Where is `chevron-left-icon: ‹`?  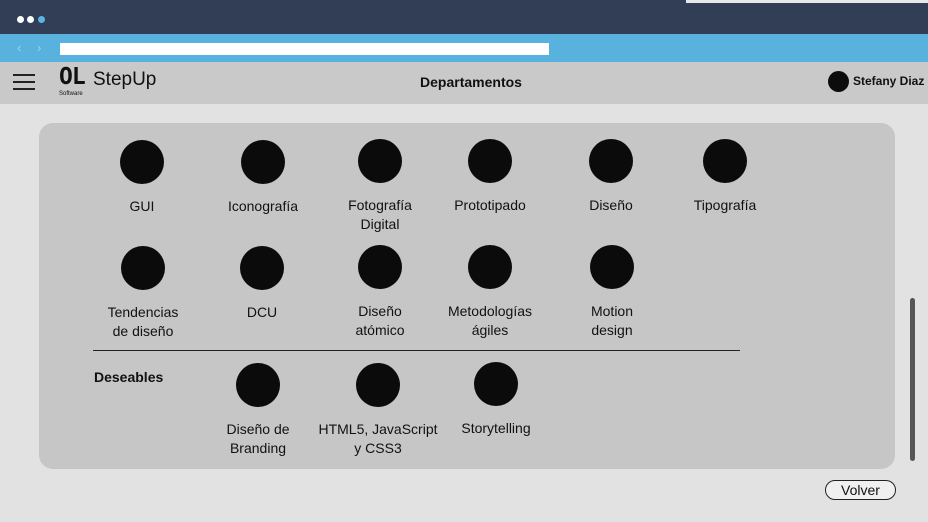 chevron-left-icon: ‹ is located at coordinates (19, 48).